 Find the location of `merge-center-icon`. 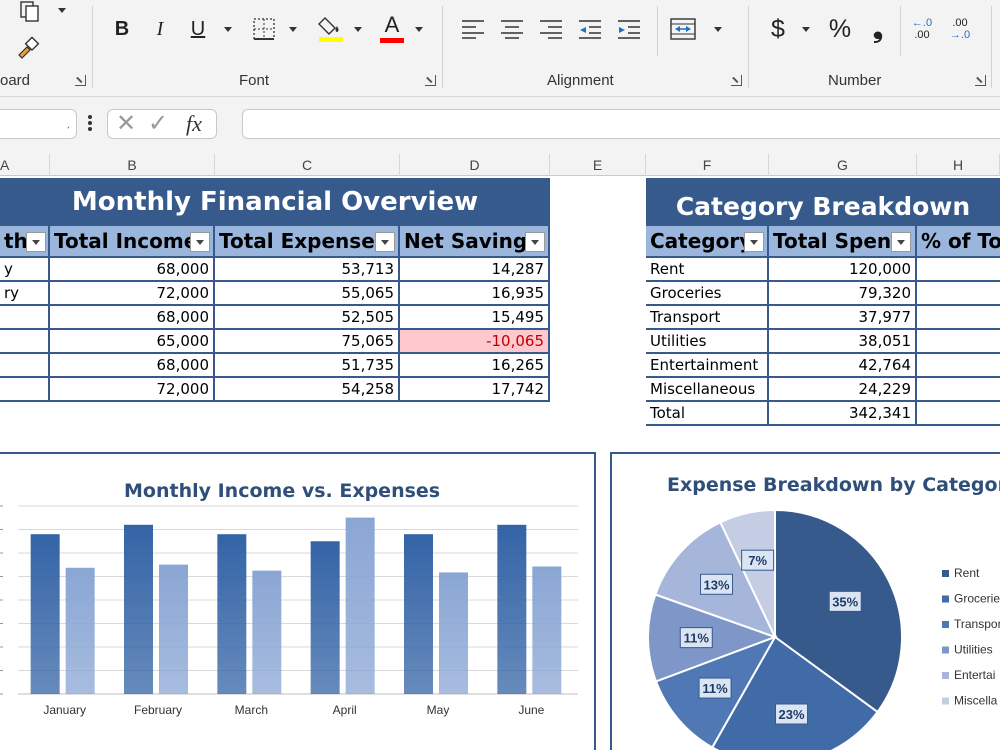

merge-center-icon is located at coordinates (683, 29).